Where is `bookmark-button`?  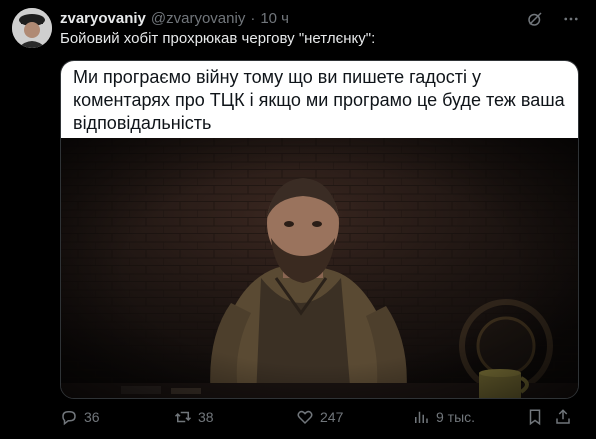 bookmark-button is located at coordinates (538, 417).